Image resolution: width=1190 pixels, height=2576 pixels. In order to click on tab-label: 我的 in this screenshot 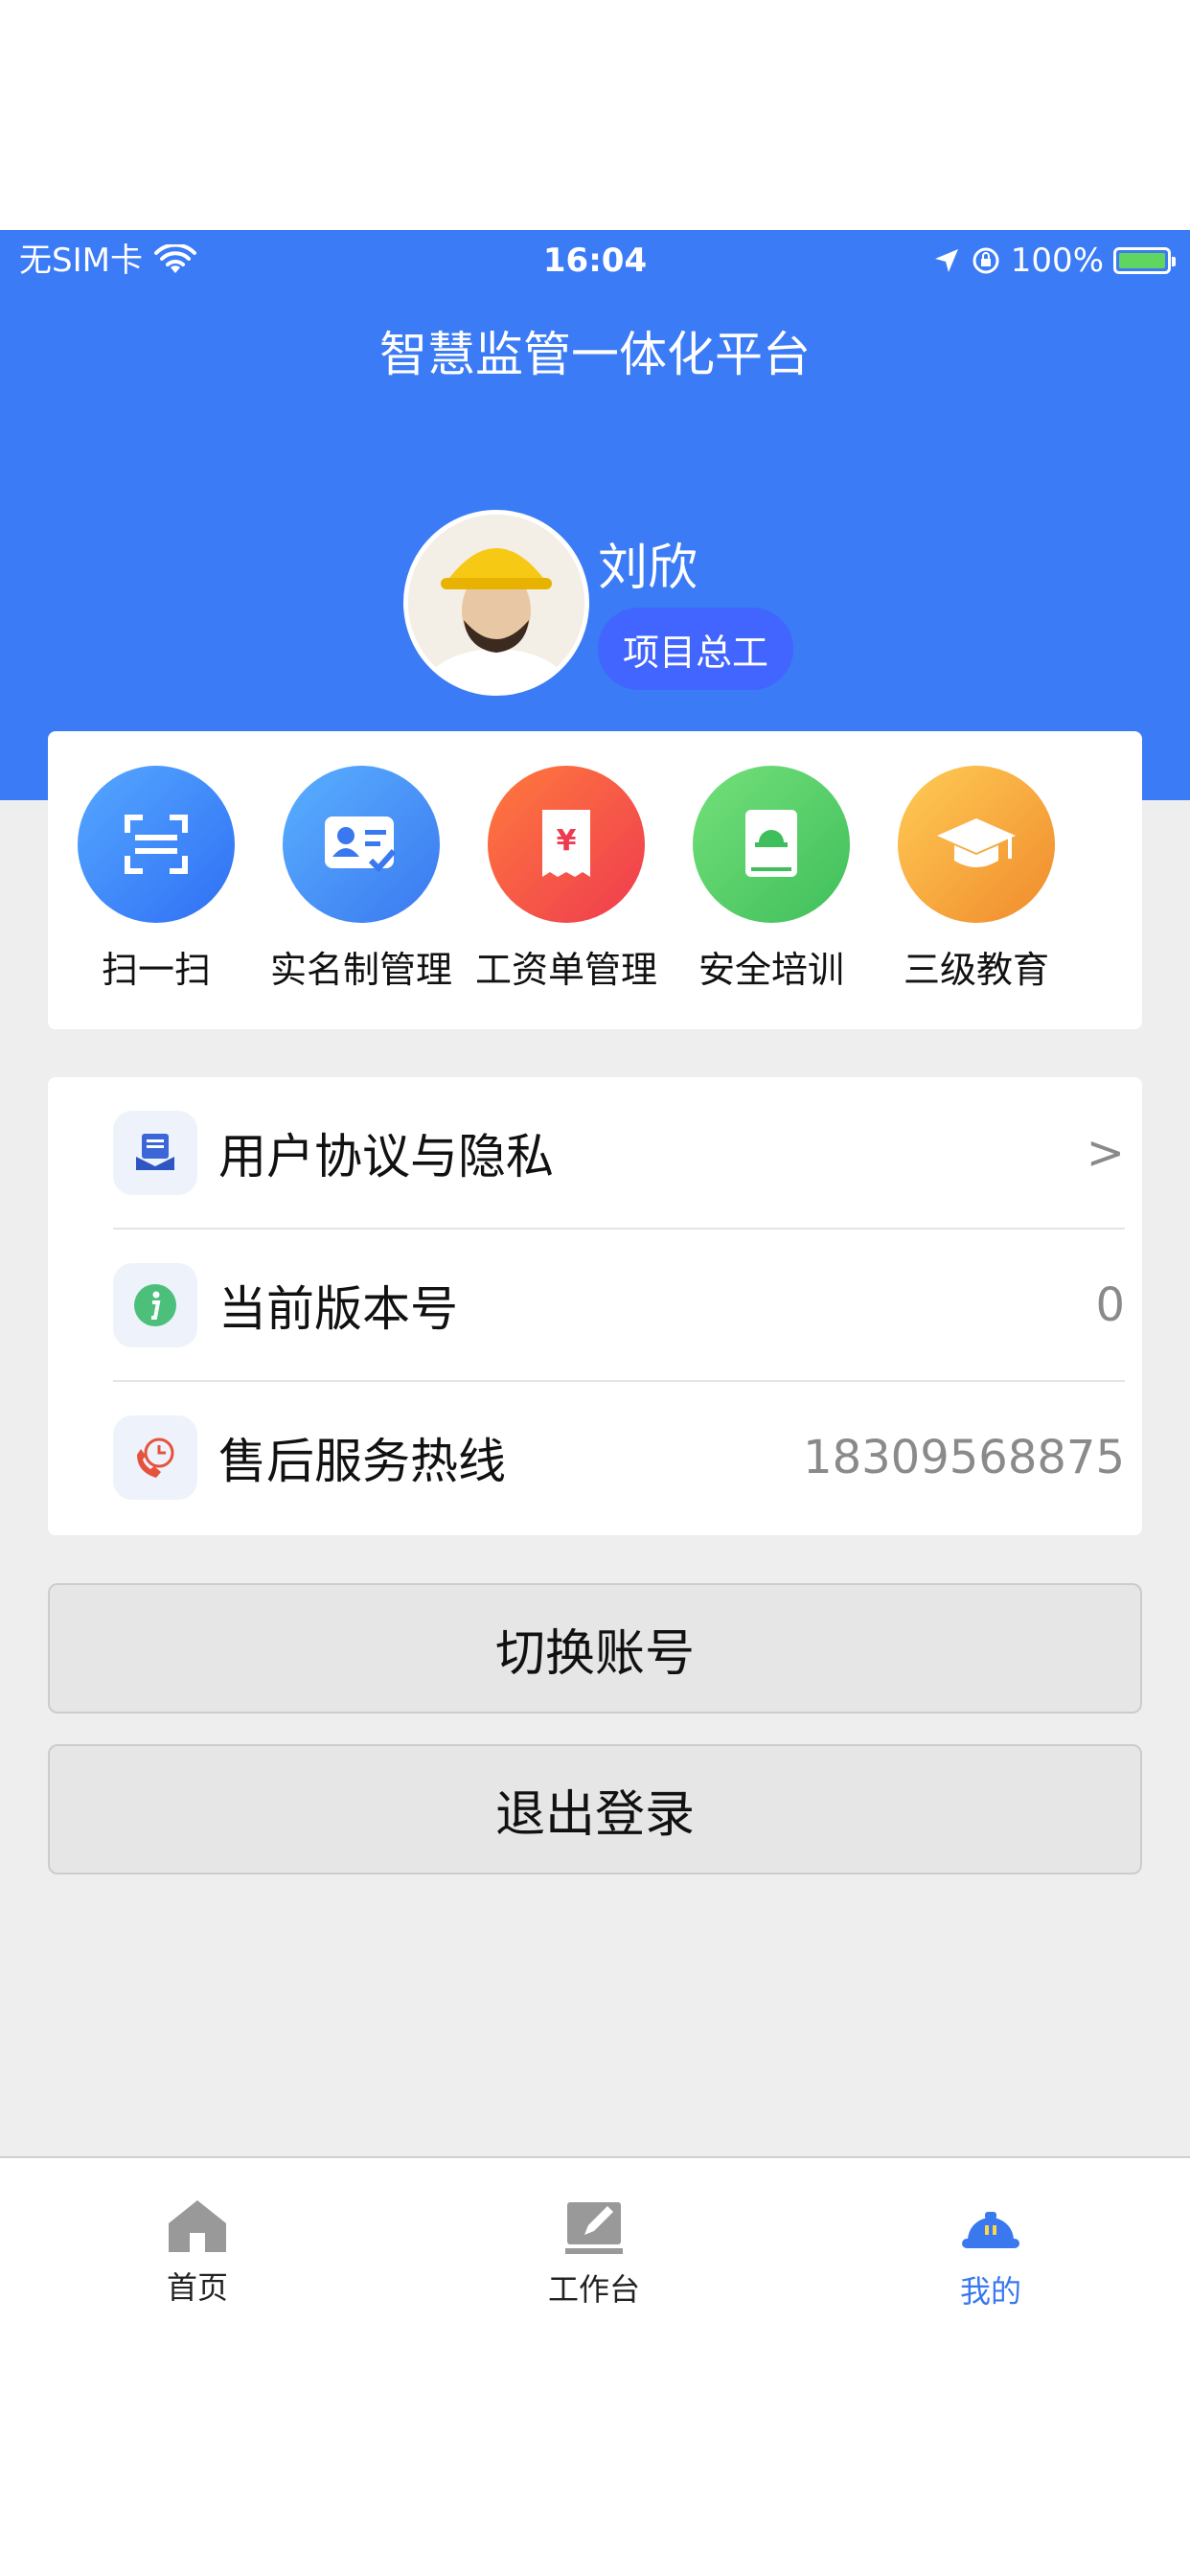, I will do `click(990, 2291)`.